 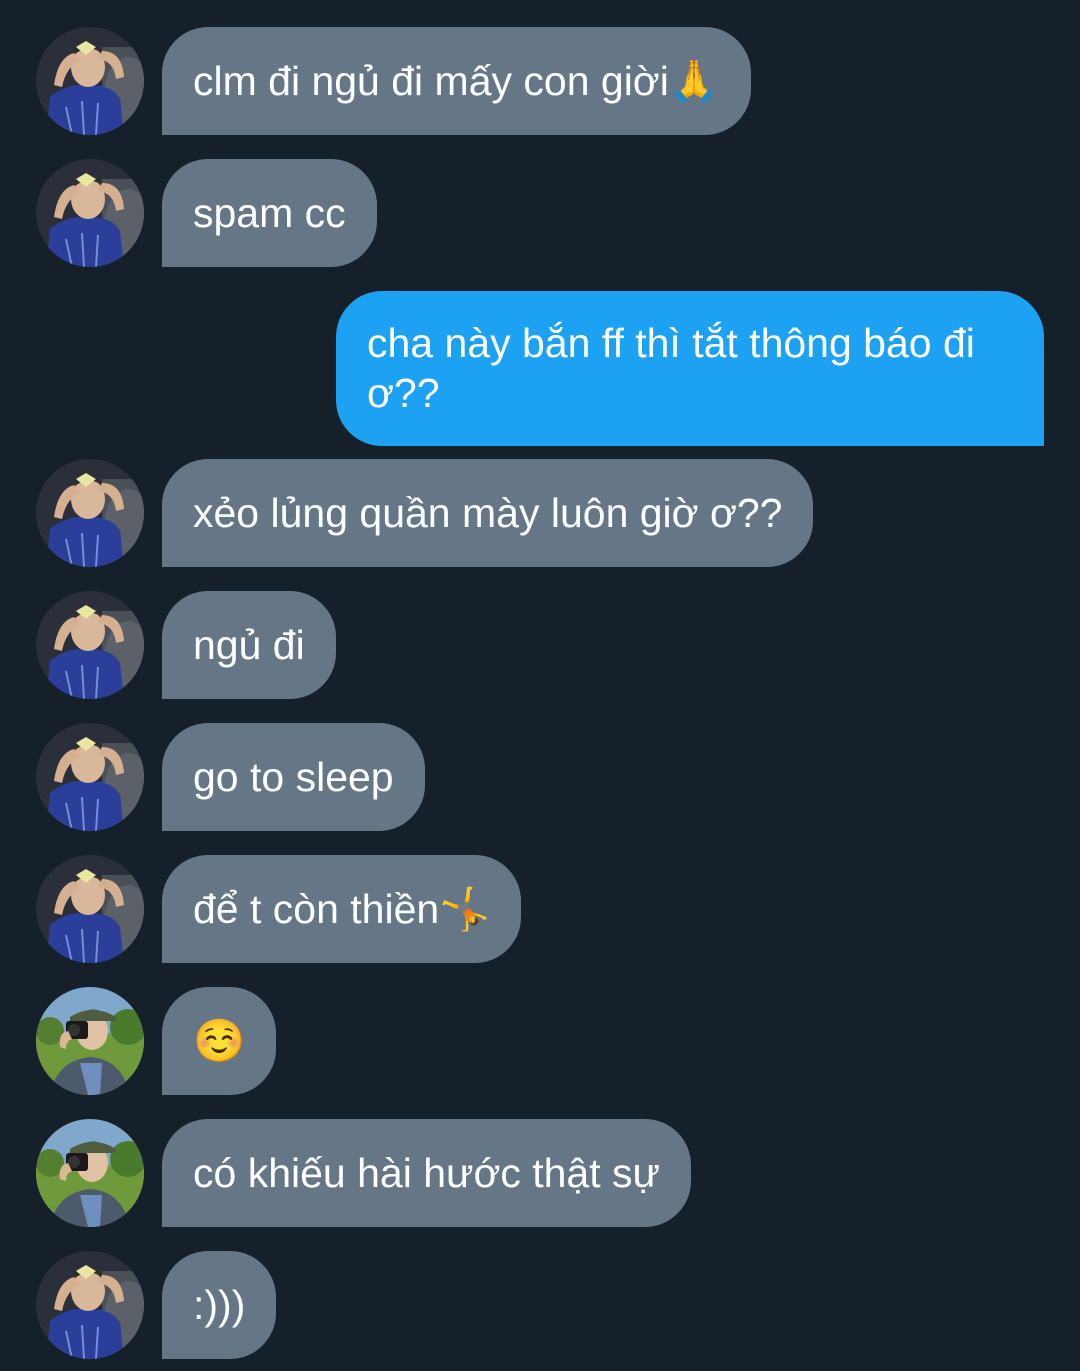 What do you see at coordinates (269, 213) in the screenshot?
I see `incoming-message-bubble: spam cc` at bounding box center [269, 213].